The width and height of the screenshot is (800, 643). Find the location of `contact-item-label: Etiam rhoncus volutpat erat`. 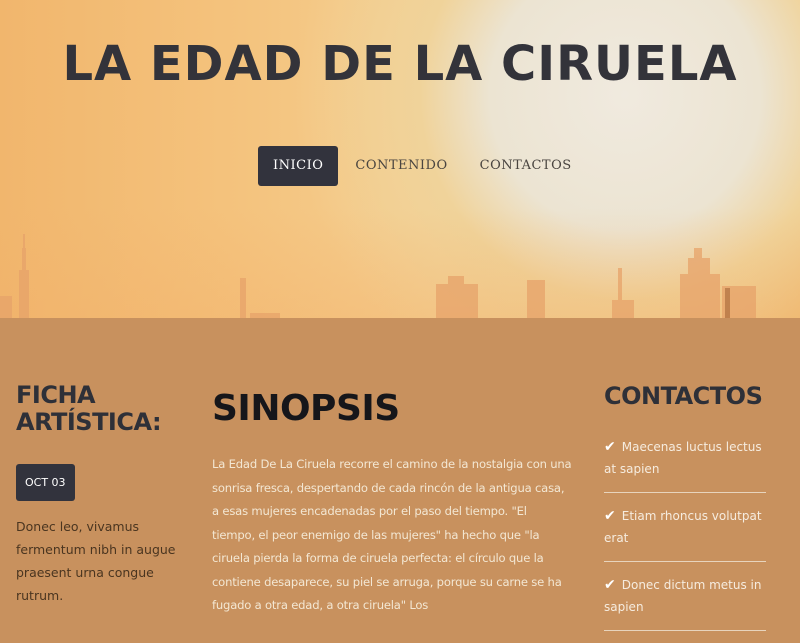

contact-item-label: Etiam rhoncus volutpat erat is located at coordinates (683, 527).